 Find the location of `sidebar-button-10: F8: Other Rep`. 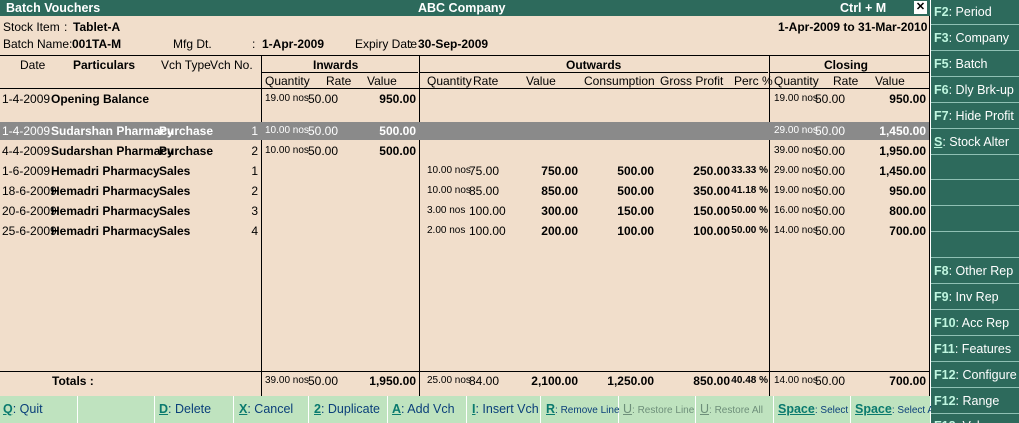

sidebar-button-10: F8: Other Rep is located at coordinates (975, 271).